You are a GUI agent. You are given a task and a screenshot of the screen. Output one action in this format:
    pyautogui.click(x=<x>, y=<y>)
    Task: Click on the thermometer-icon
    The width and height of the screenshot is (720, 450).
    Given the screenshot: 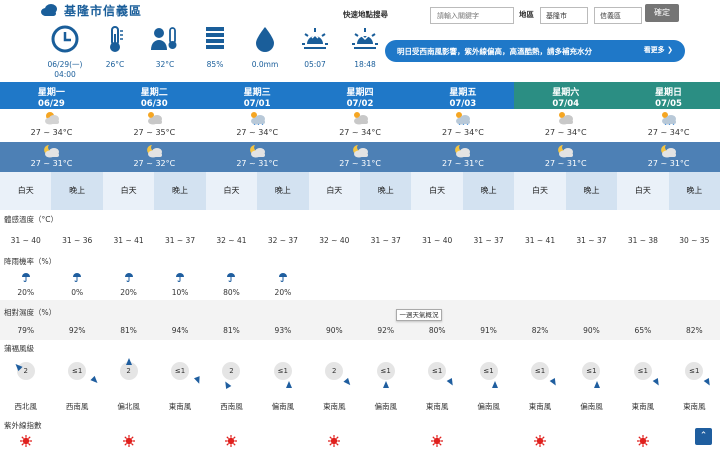 What is the action you would take?
    pyautogui.click(x=115, y=39)
    